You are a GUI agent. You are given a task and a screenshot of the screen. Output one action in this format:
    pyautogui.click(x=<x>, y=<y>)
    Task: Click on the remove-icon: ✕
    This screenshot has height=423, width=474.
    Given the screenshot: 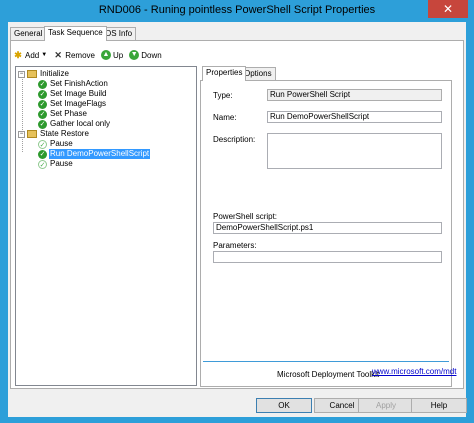 What is the action you would take?
    pyautogui.click(x=58, y=55)
    